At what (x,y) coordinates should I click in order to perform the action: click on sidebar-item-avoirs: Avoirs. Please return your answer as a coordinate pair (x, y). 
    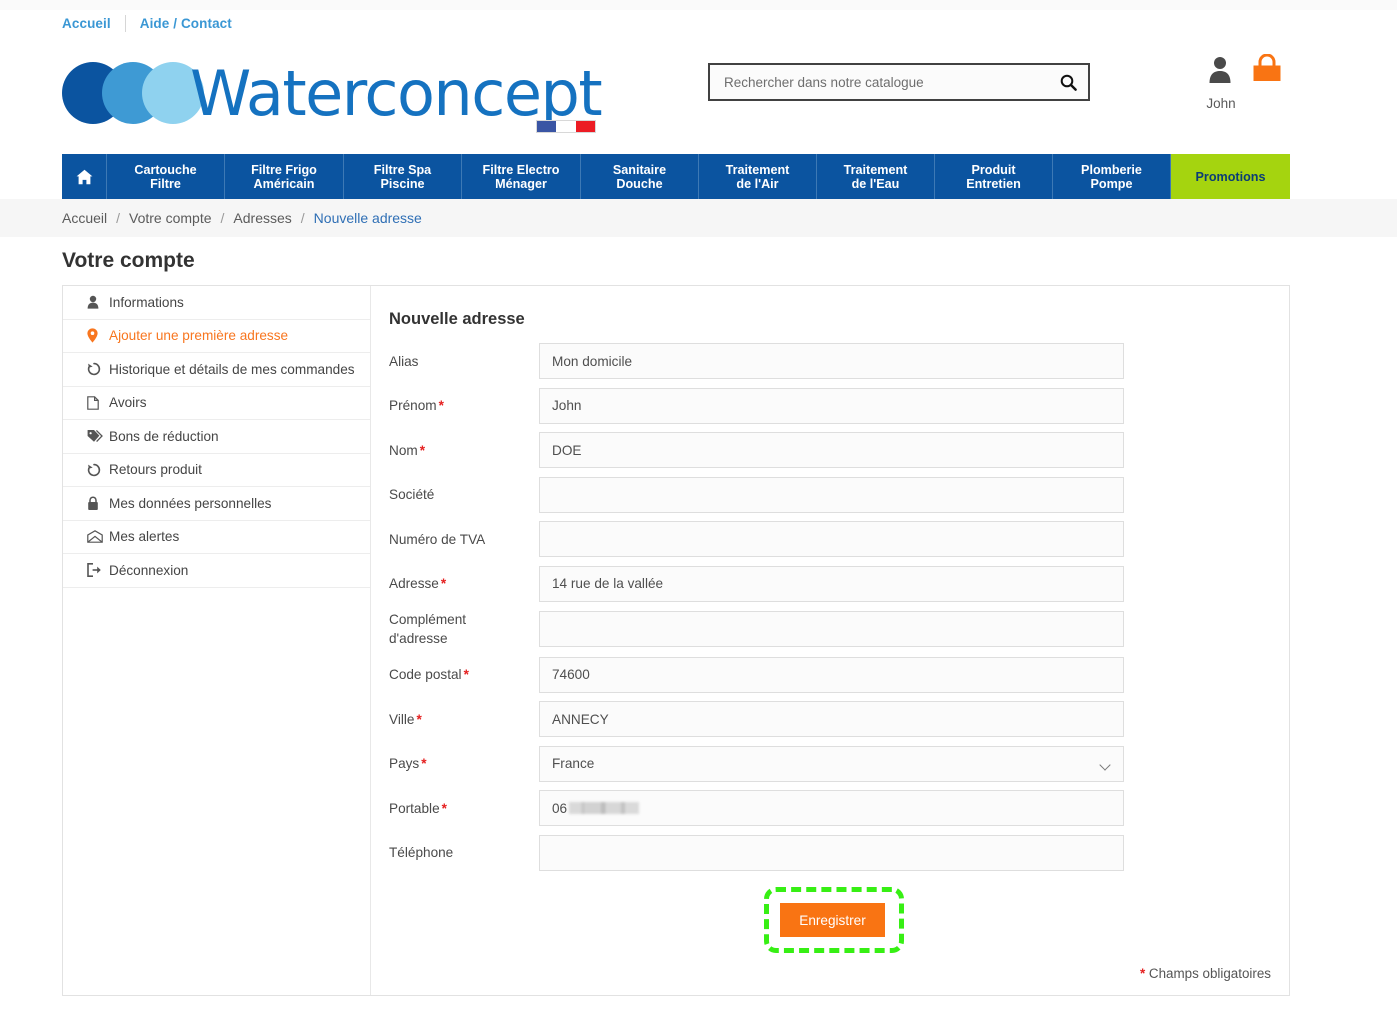
    Looking at the image, I should click on (216, 403).